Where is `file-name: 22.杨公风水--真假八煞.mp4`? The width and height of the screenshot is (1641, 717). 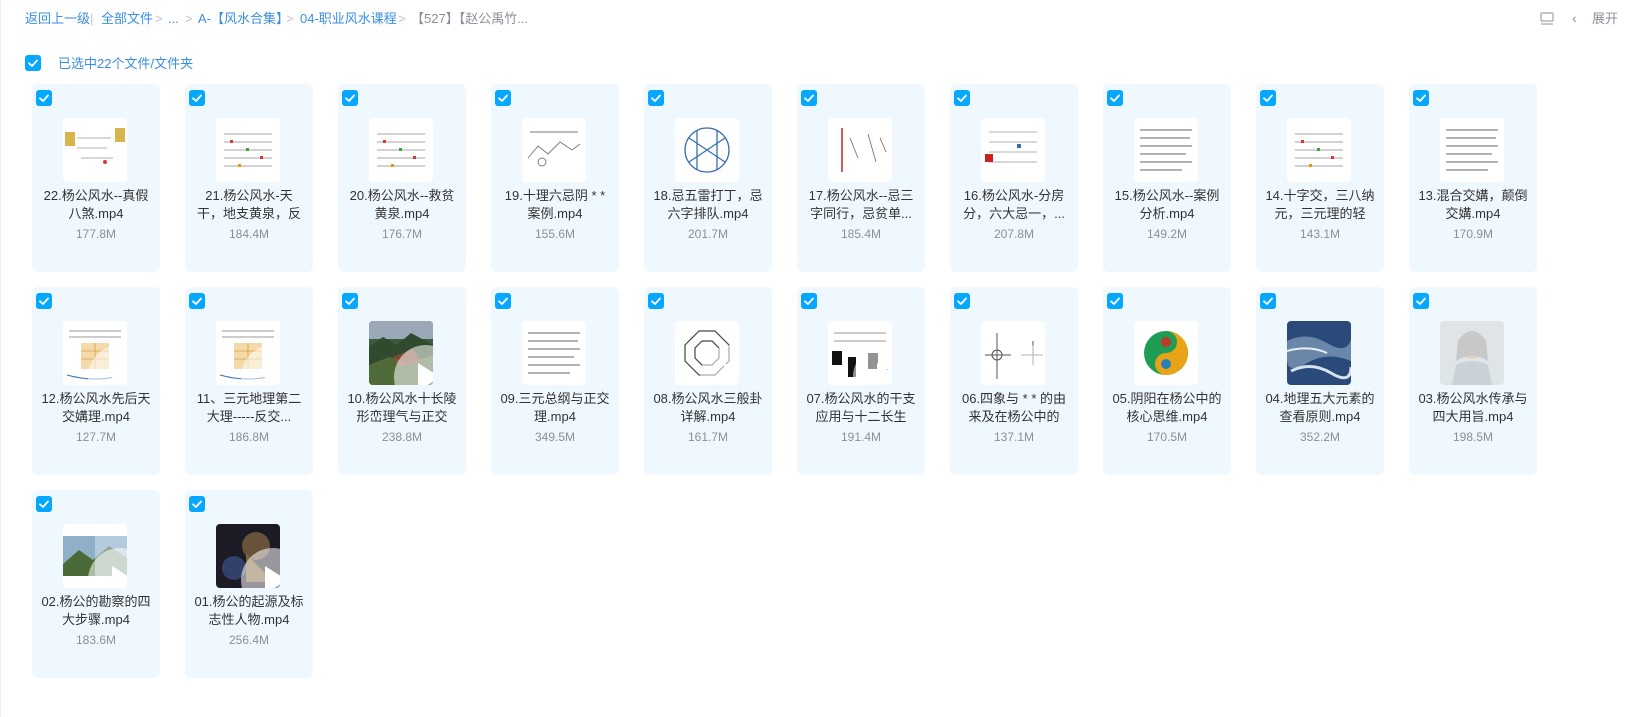 file-name: 22.杨公风水--真假八煞.mp4 is located at coordinates (96, 205).